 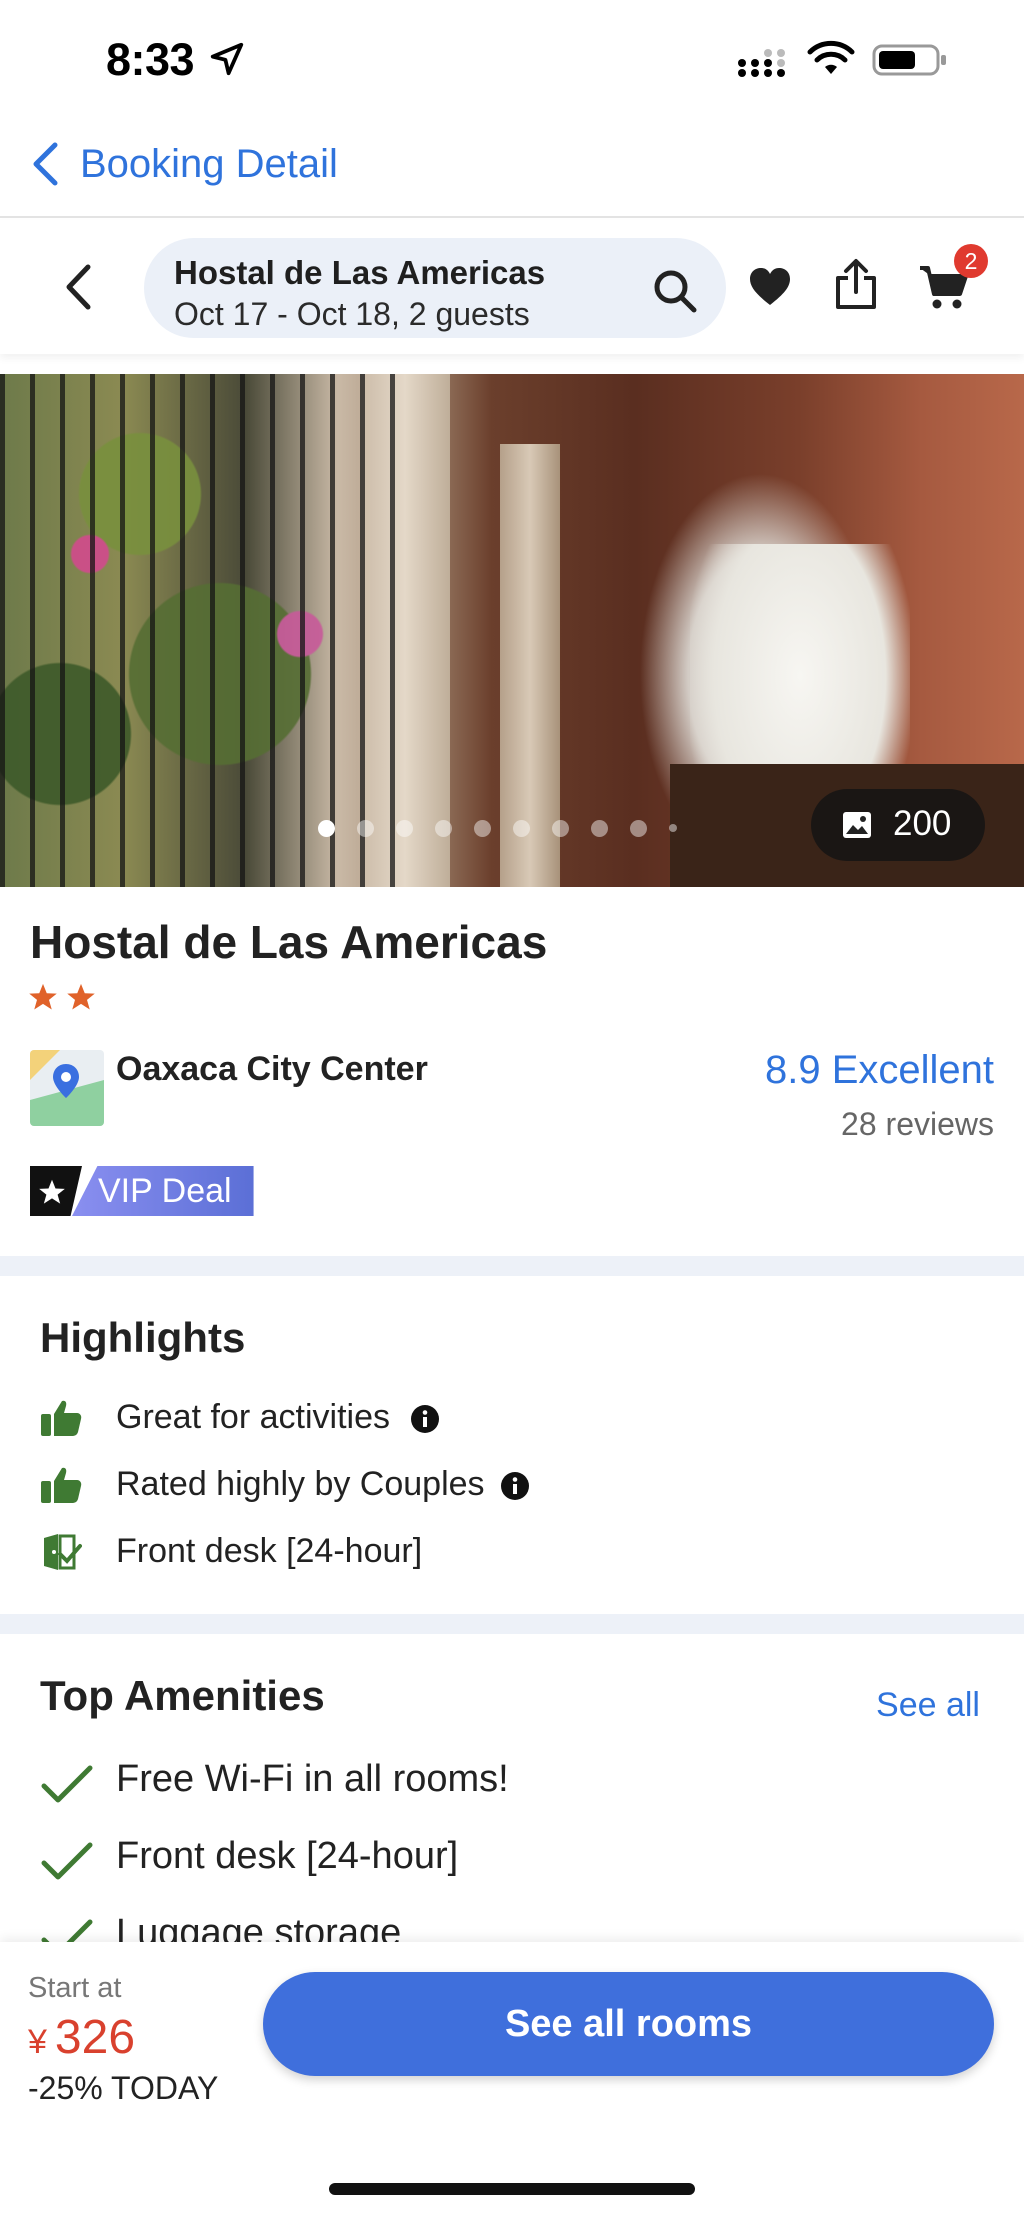 What do you see at coordinates (909, 60) in the screenshot?
I see `battery-icon` at bounding box center [909, 60].